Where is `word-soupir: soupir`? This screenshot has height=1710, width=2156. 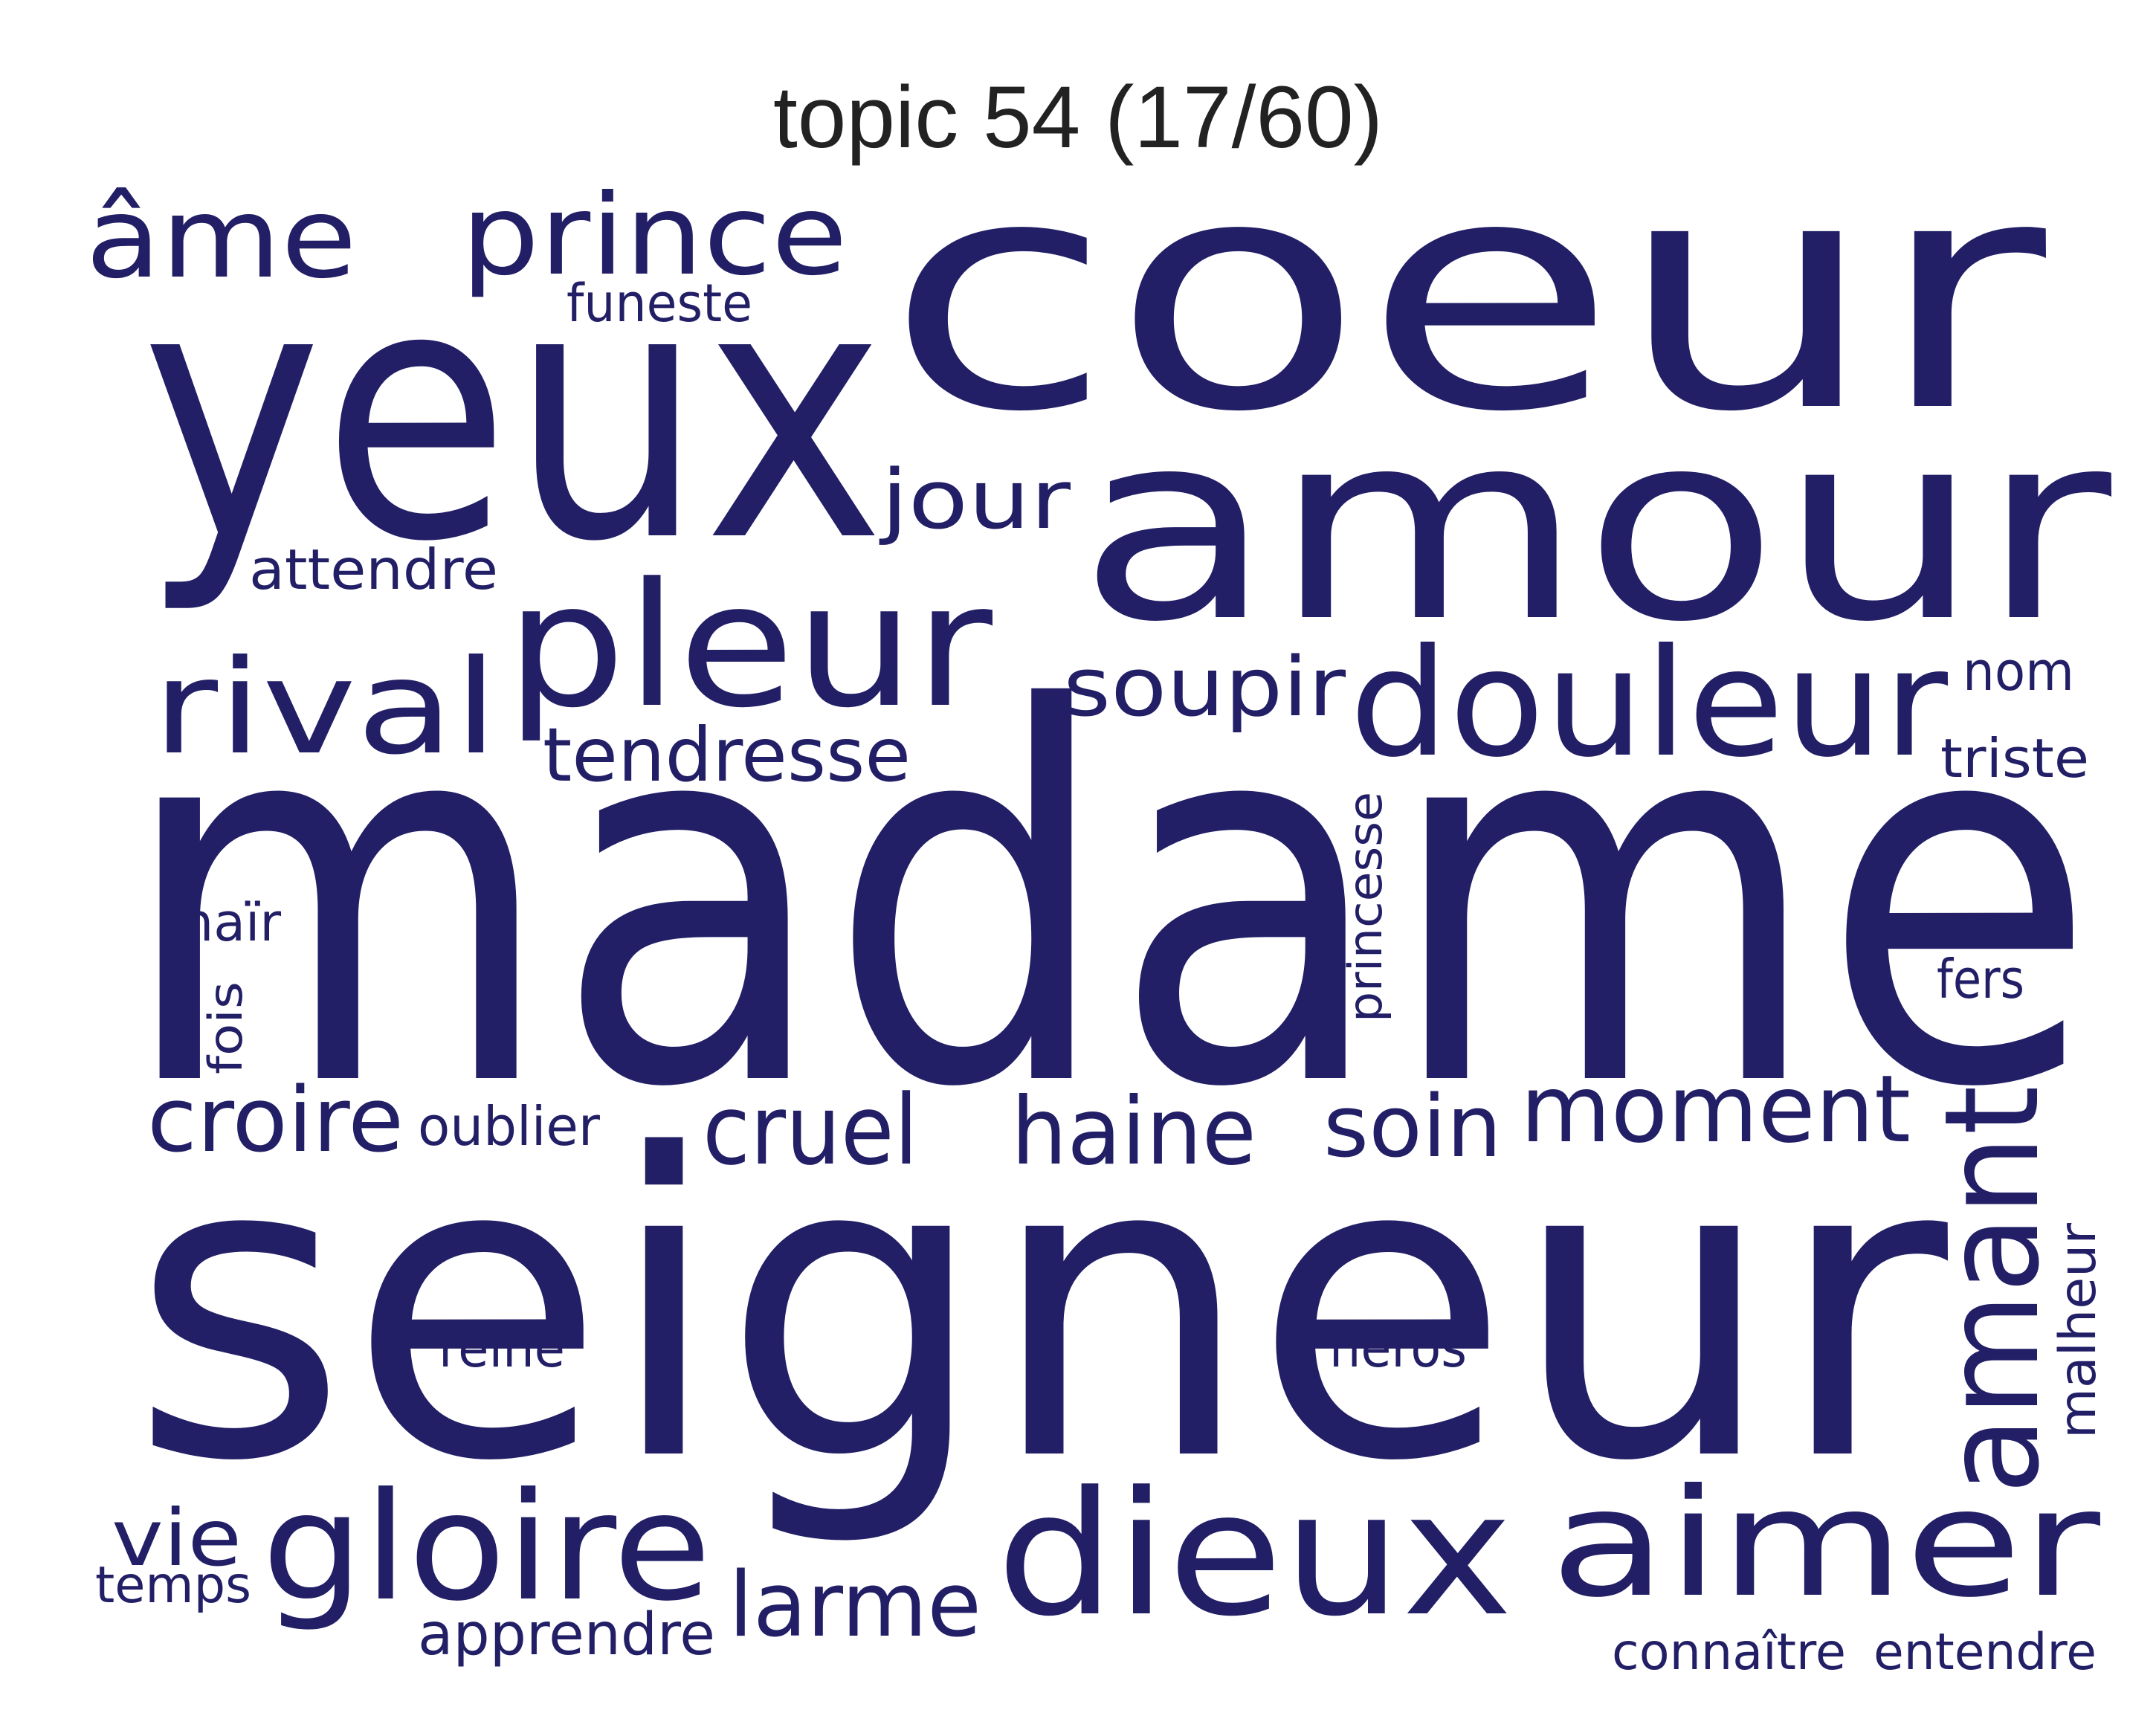
word-soupir: soupir is located at coordinates (1204, 687).